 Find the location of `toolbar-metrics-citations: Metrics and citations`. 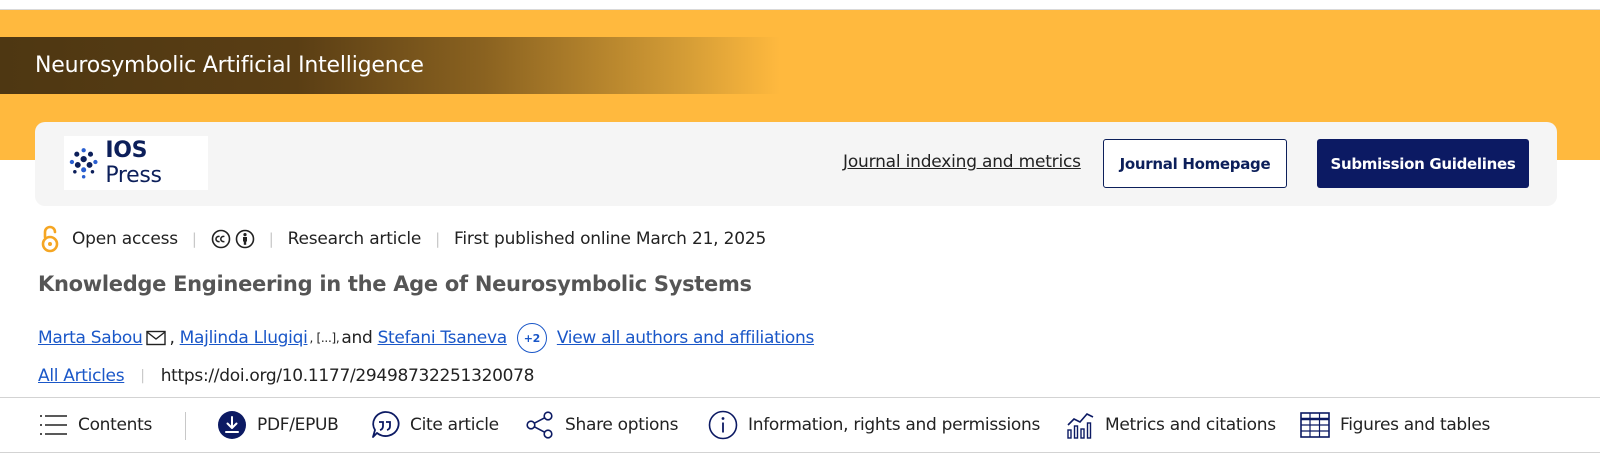

toolbar-metrics-citations: Metrics and citations is located at coordinates (1170, 425).